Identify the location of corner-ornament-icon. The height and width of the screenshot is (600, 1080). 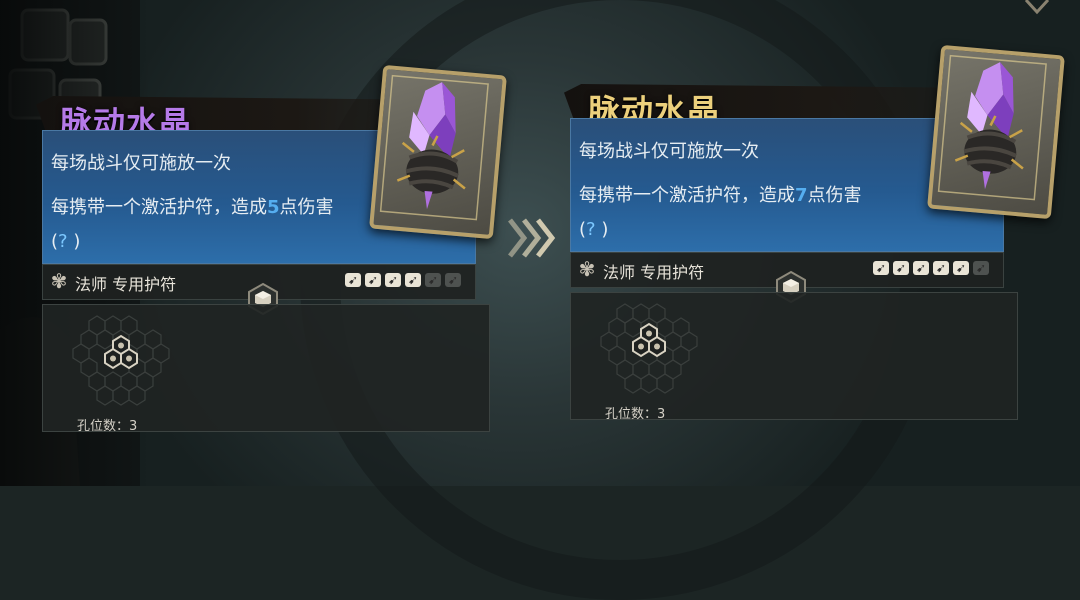
(1037, 7).